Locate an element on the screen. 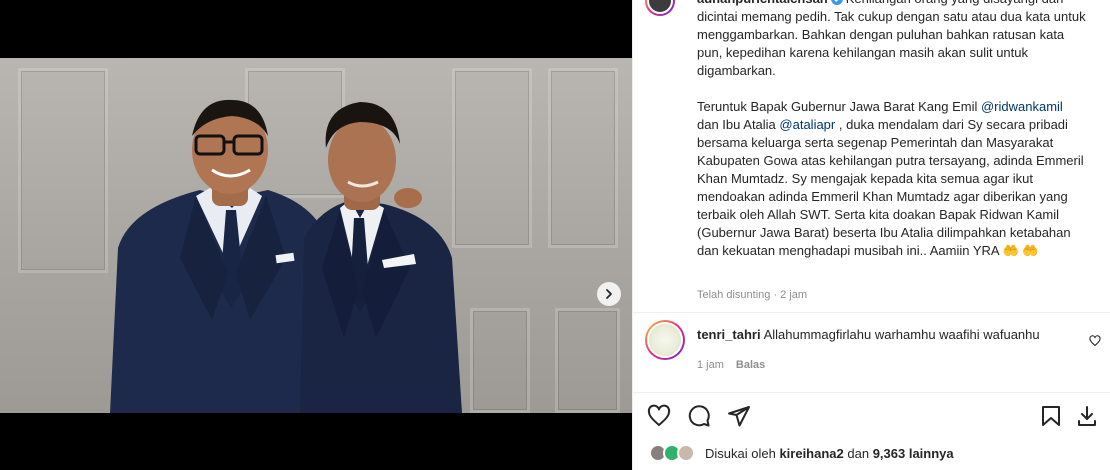 The height and width of the screenshot is (470, 1110). liker-avatar-stack is located at coordinates (674, 453).